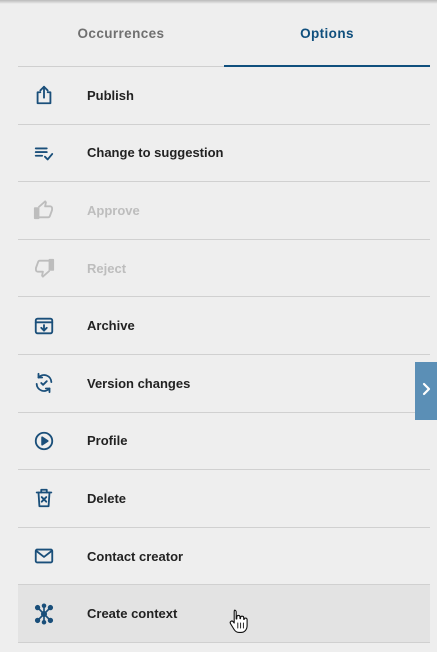 The image size is (437, 652). I want to click on menu-item-archive: Archive, so click(224, 326).